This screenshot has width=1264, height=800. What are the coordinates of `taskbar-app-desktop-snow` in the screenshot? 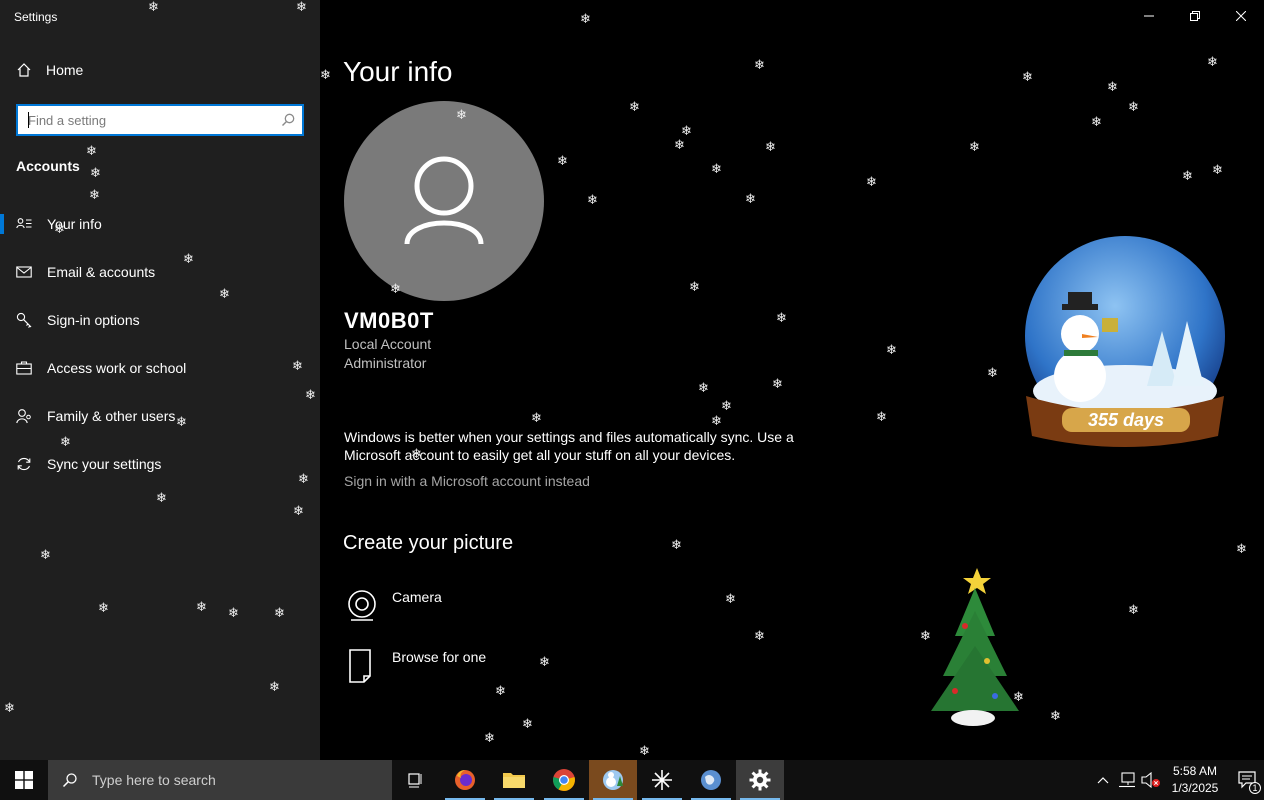 It's located at (613, 780).